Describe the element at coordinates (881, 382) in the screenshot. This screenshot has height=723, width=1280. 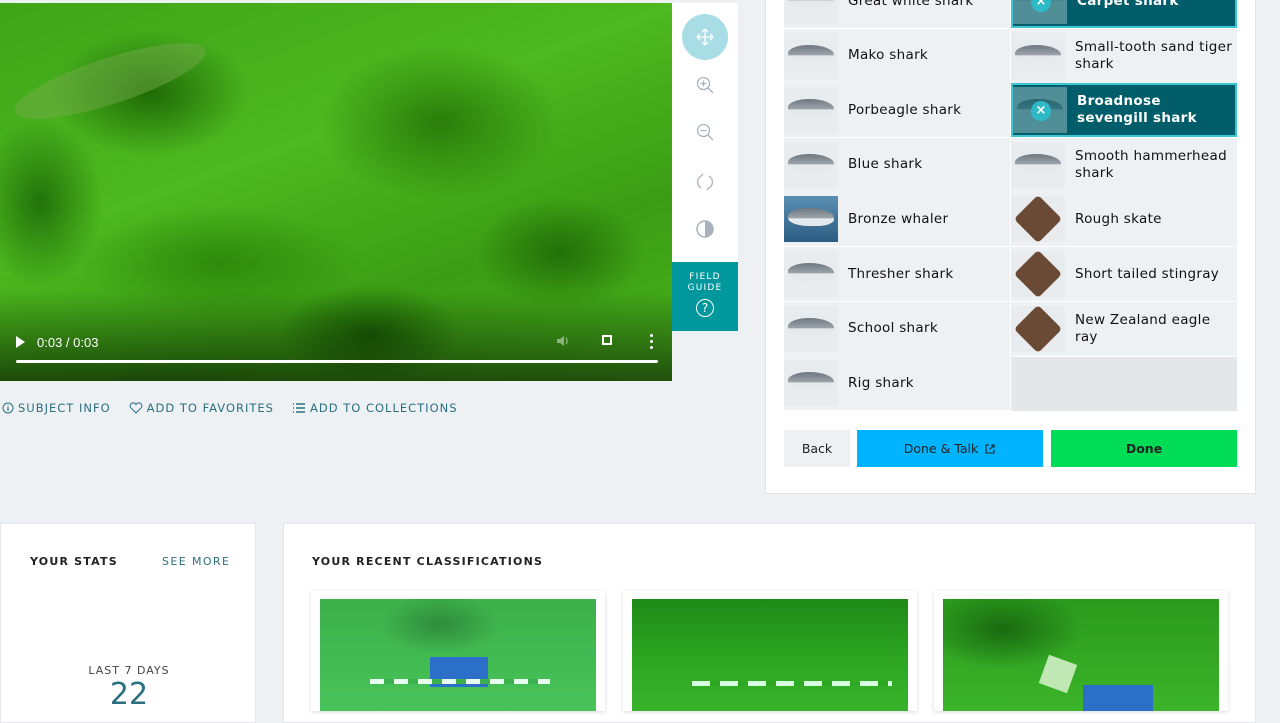
I see `species-choice-label: Rig shark` at that location.